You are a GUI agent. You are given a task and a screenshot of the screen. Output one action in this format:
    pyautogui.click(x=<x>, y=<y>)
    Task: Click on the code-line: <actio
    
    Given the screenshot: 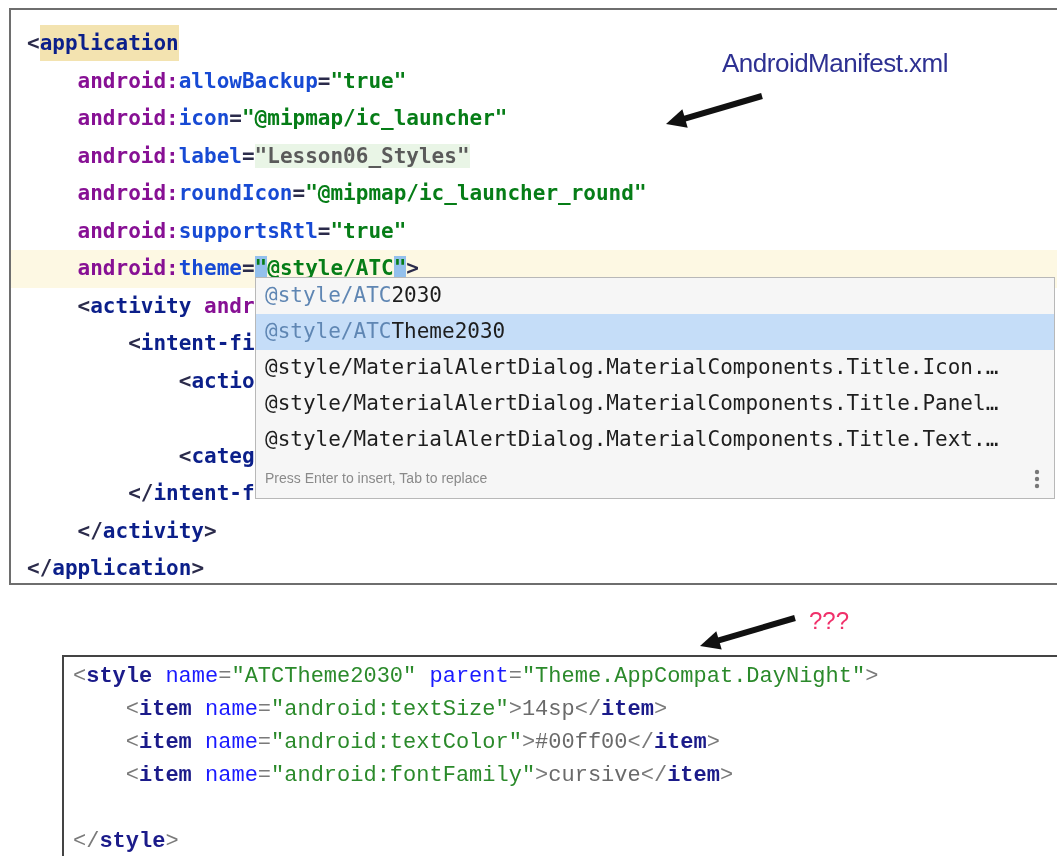 What is the action you would take?
    pyautogui.click(x=216, y=381)
    